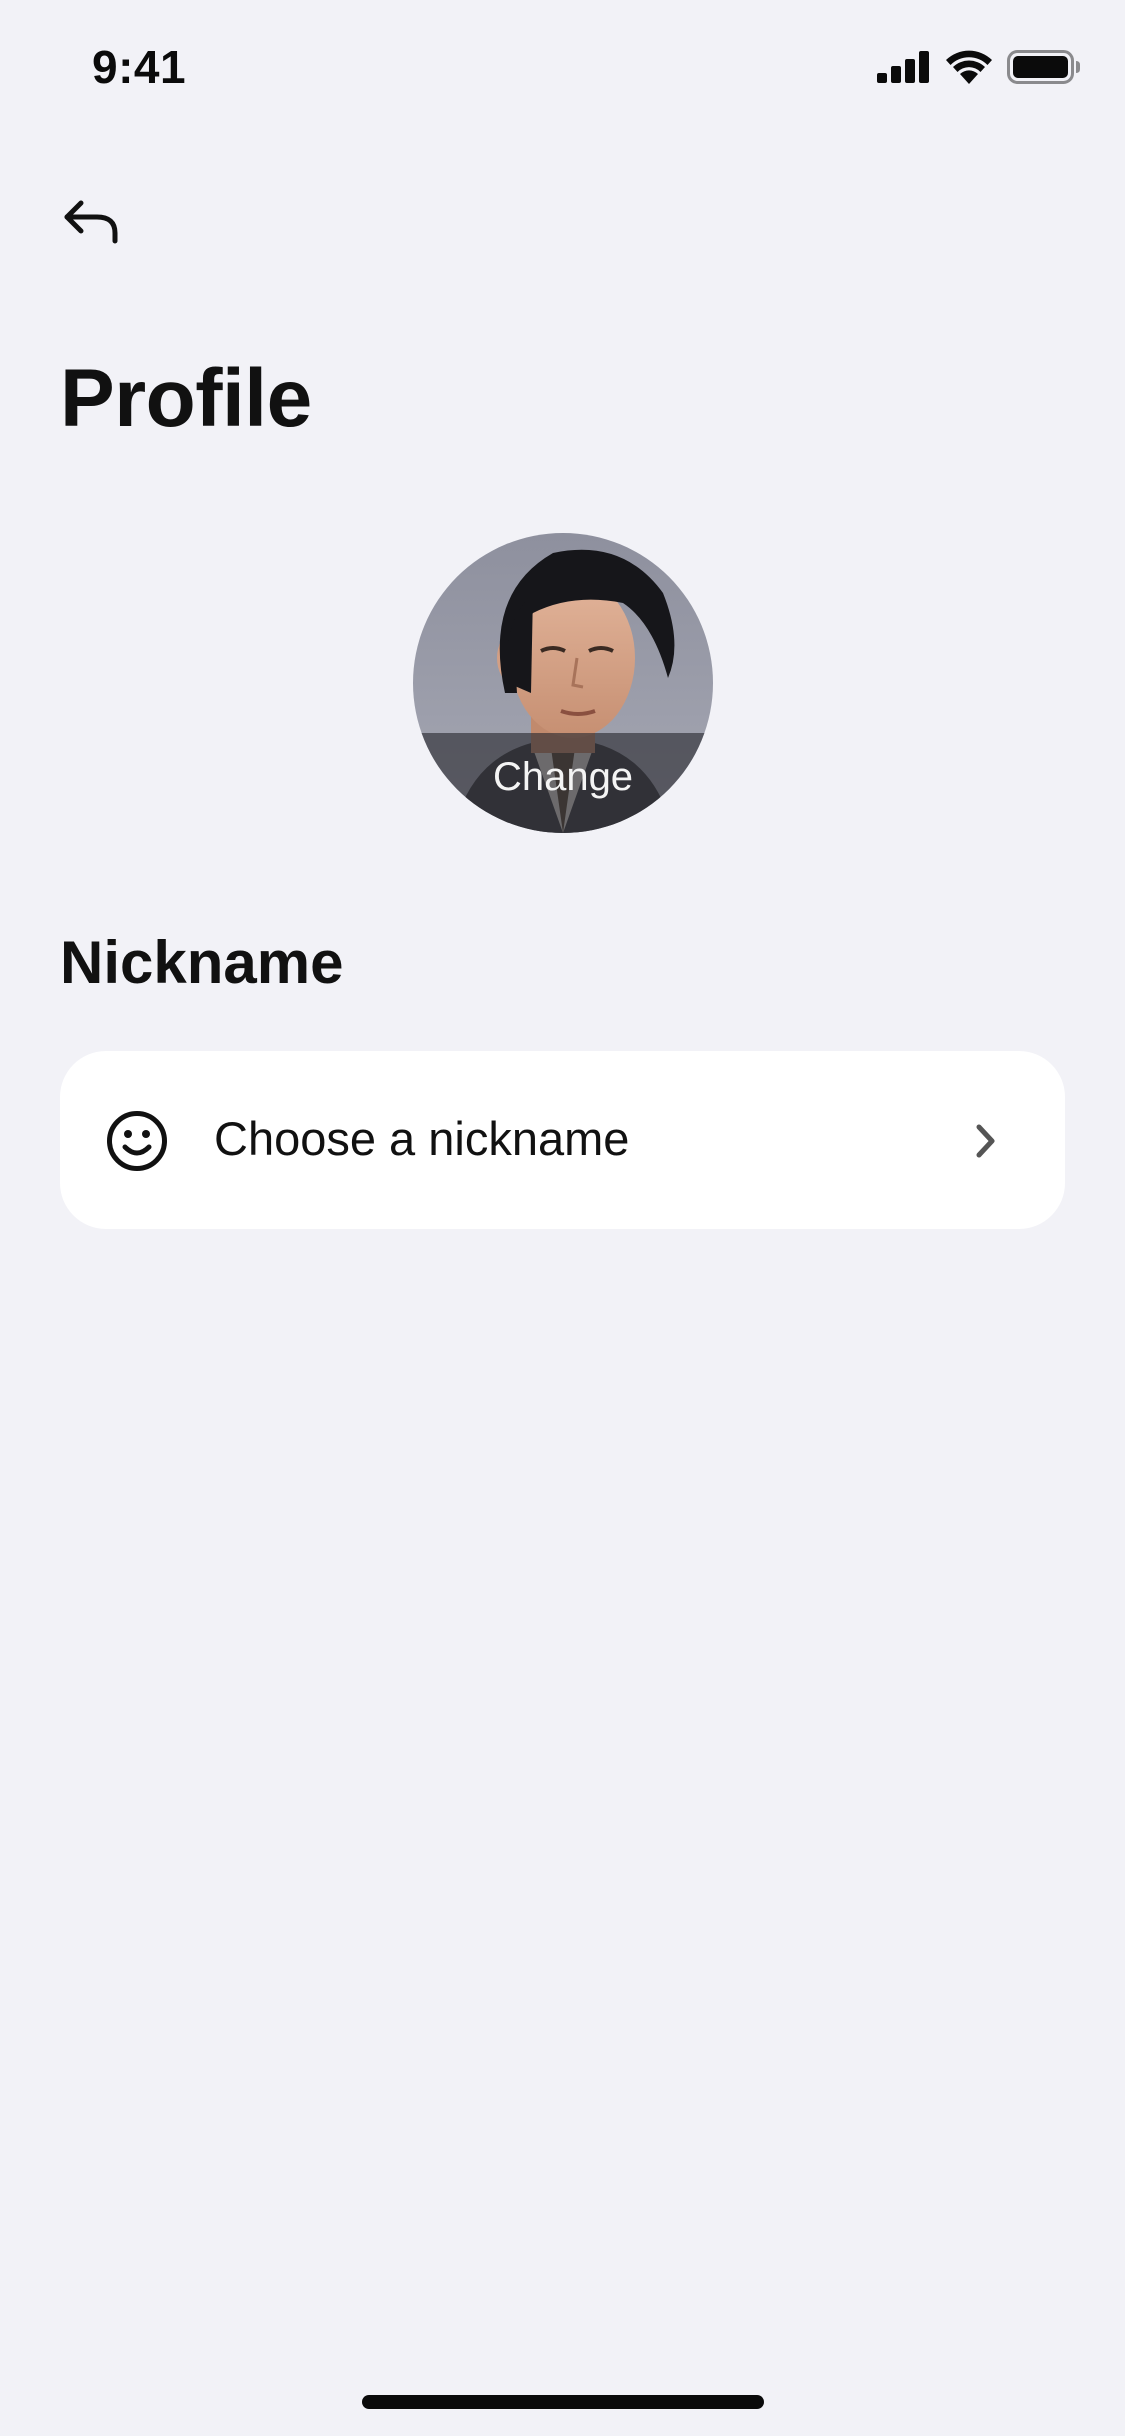  I want to click on battery-icon, so click(1043, 67).